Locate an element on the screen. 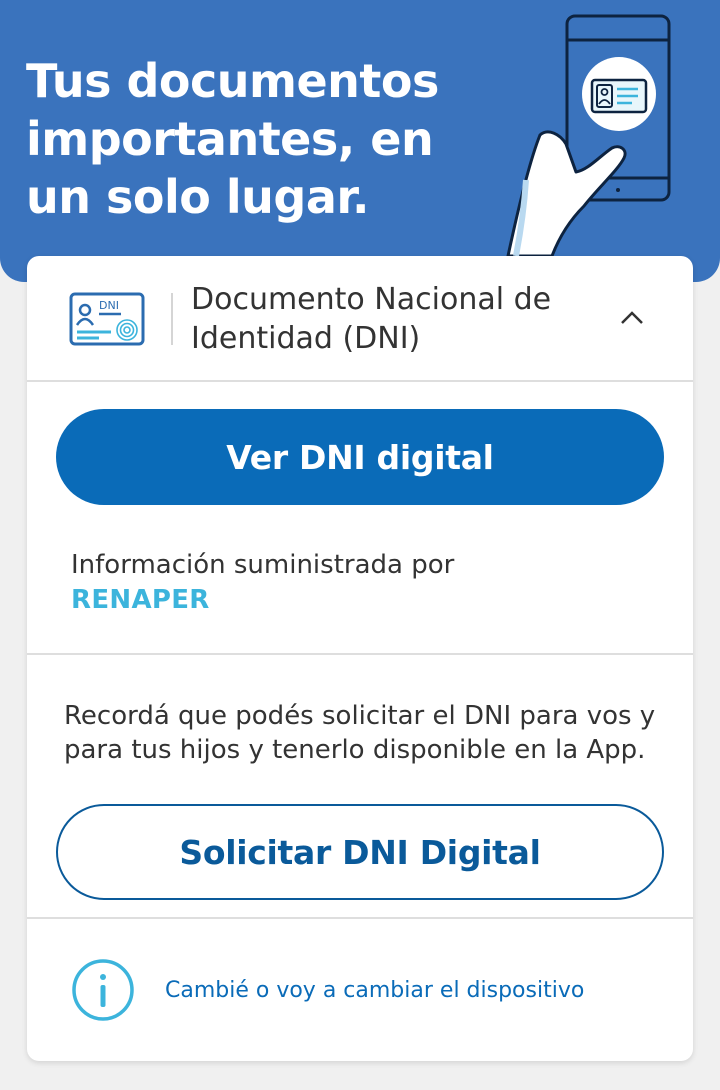 The image size is (720, 1090). view-dni-digital-button: Ver DNI digital is located at coordinates (360, 457).